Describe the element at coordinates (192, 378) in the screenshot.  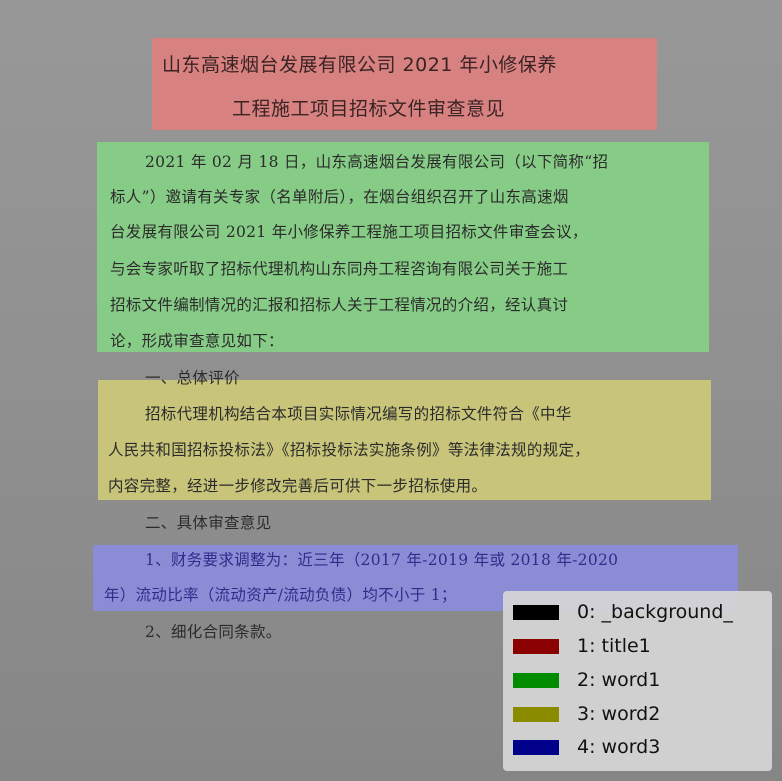
I see `heading-overall-evaluation: 一、总体评价` at that location.